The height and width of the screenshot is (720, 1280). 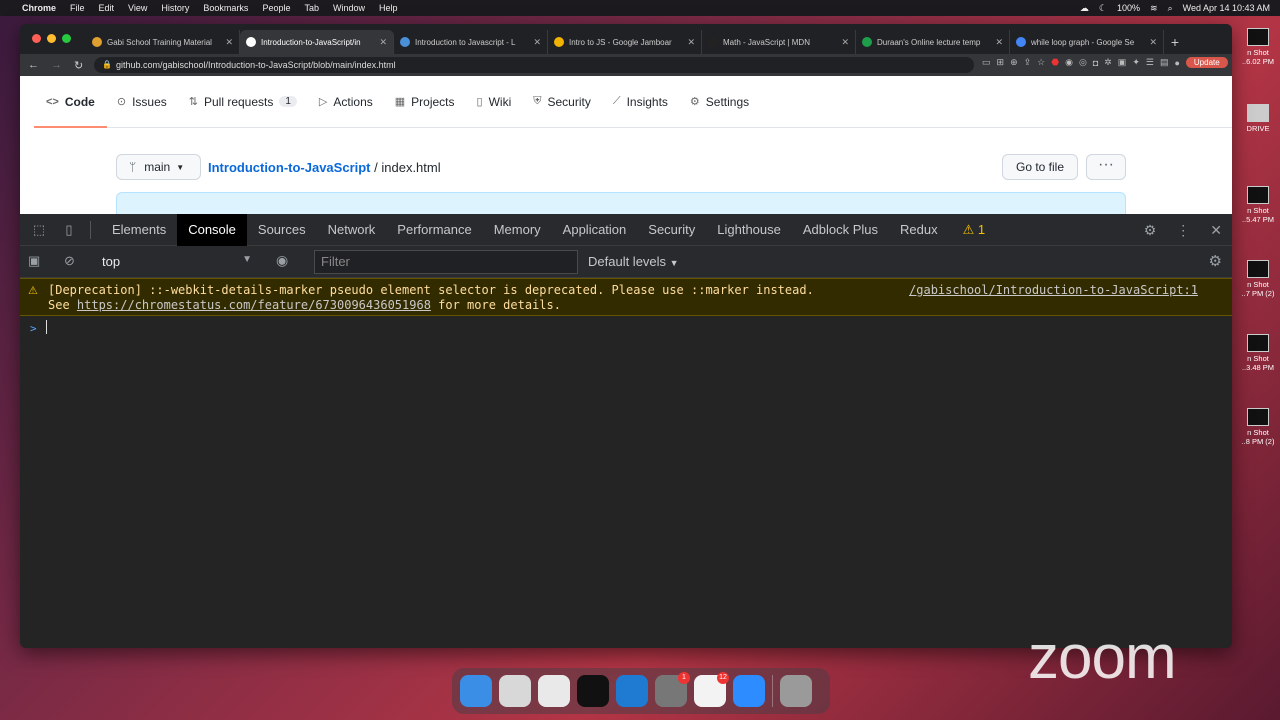 I want to click on devtools-tab-adblock-plus: Adblock Plus, so click(x=840, y=230).